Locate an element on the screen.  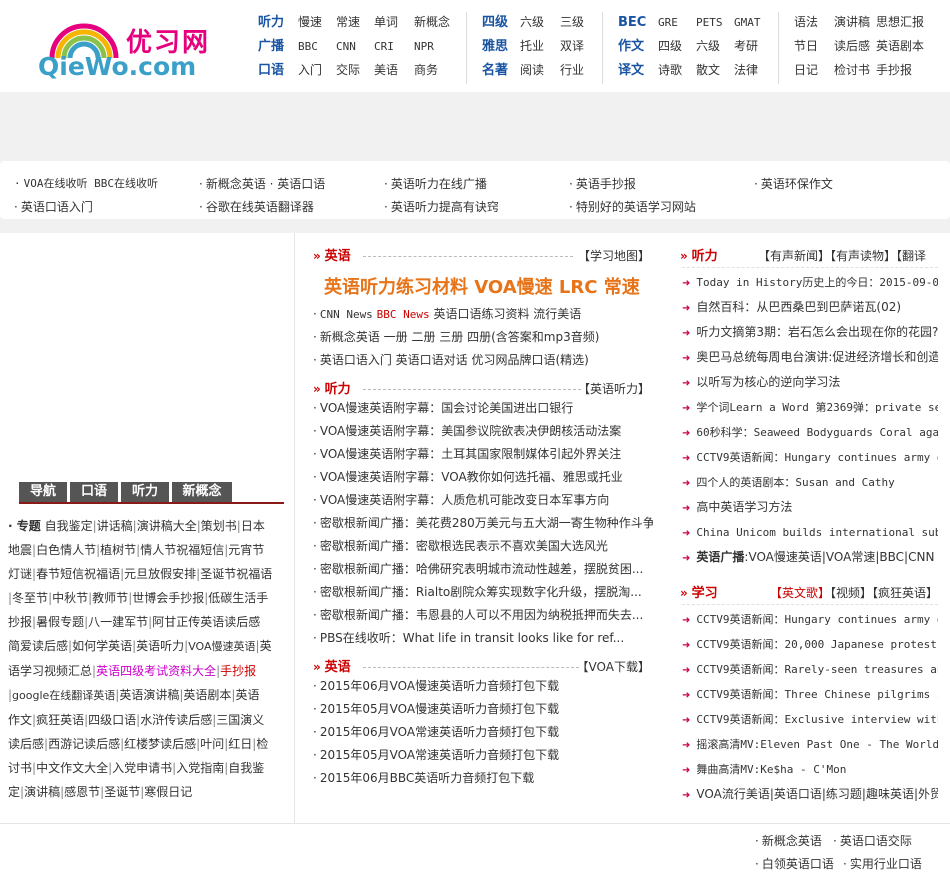
tab-speaking: 口语 is located at coordinates (94, 492).